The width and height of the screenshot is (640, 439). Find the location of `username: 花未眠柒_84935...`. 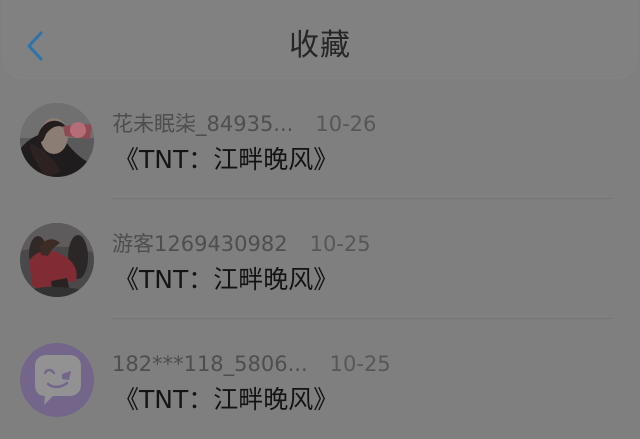

username: 花未眠柒_84935... is located at coordinates (203, 124).